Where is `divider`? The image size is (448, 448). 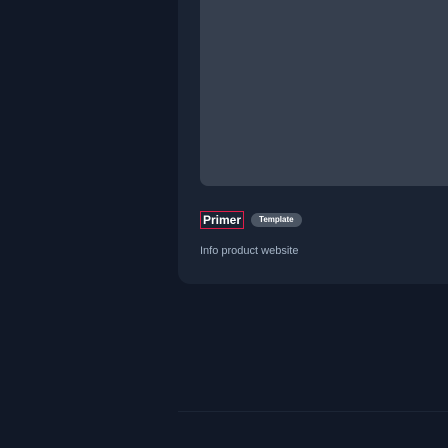
divider is located at coordinates (313, 411).